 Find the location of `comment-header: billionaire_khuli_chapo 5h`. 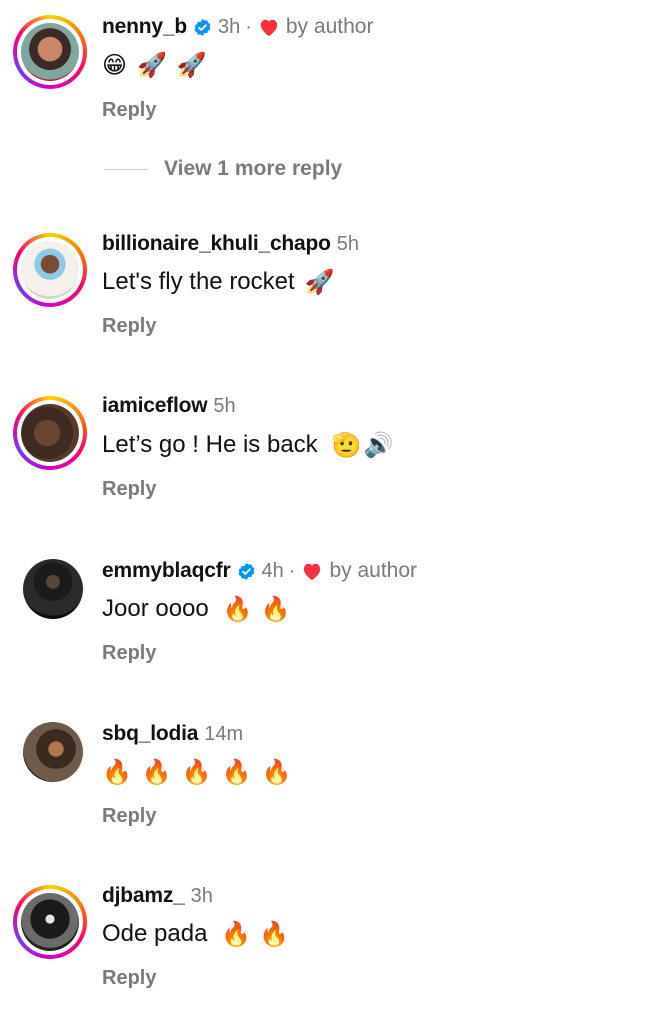

comment-header: billionaire_khuli_chapo 5h is located at coordinates (230, 244).